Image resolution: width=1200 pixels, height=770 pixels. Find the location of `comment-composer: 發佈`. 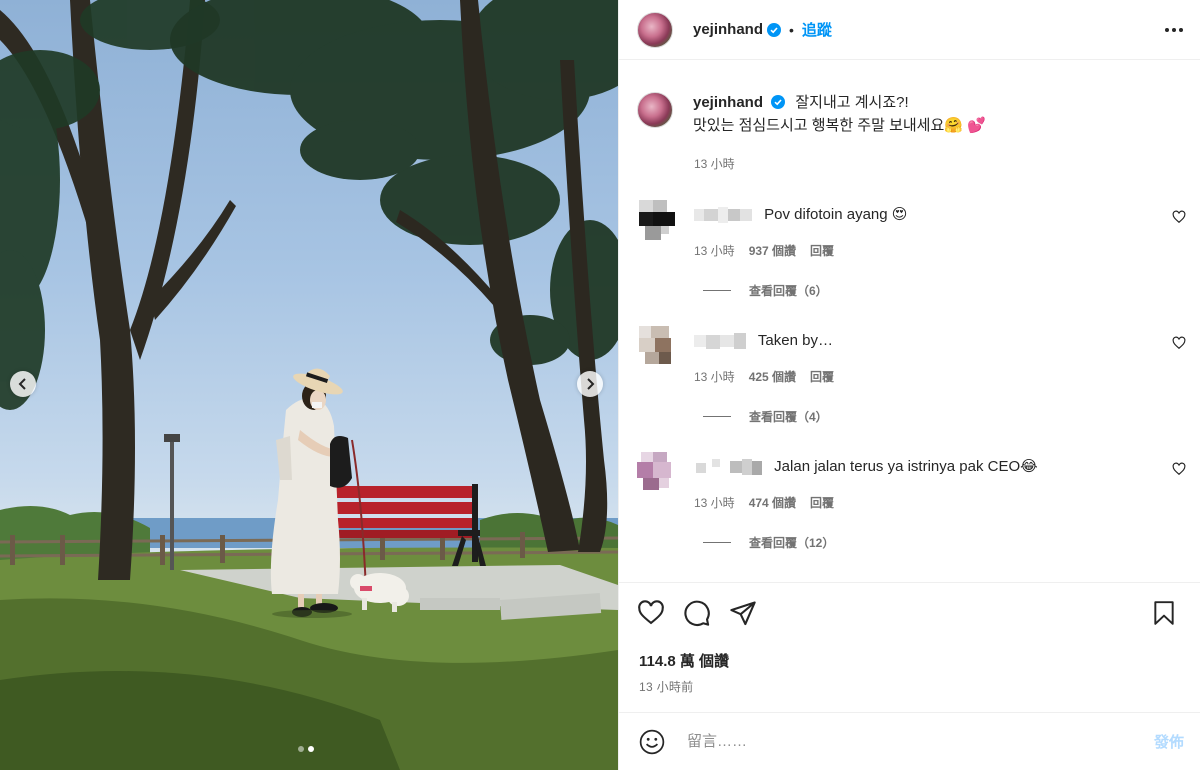

comment-composer: 發佈 is located at coordinates (909, 741).